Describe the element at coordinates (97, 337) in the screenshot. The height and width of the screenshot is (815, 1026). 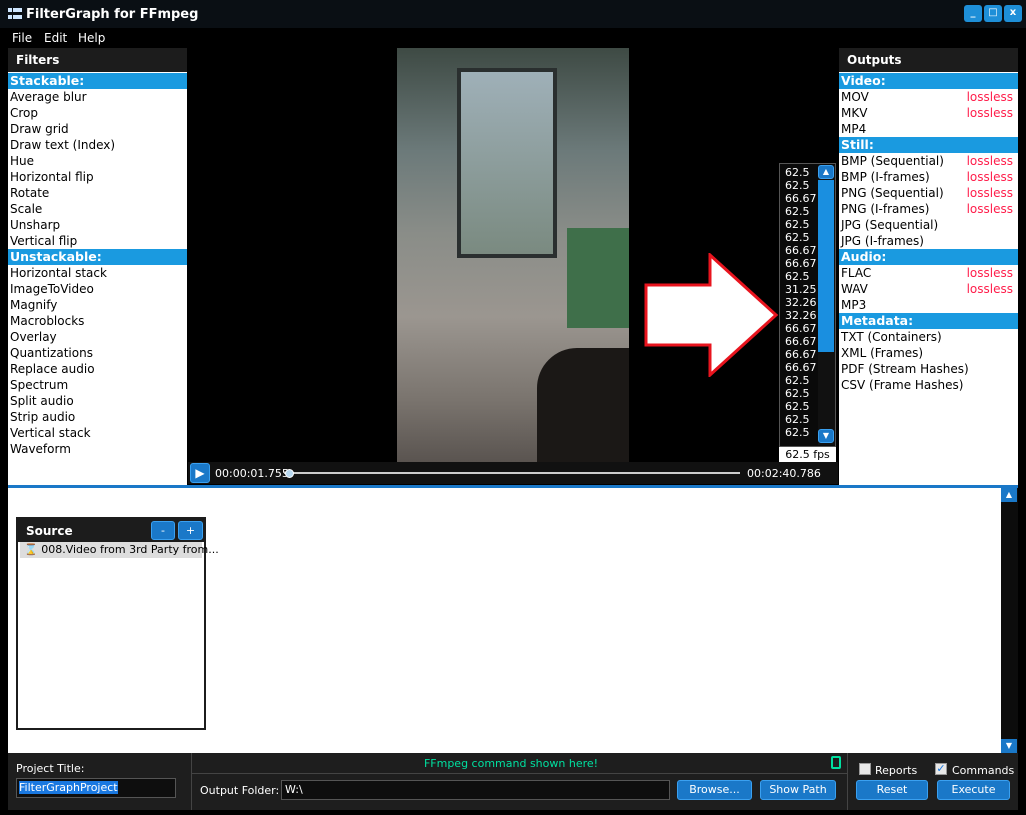
I see `filter-item-overlay: Overlay` at that location.